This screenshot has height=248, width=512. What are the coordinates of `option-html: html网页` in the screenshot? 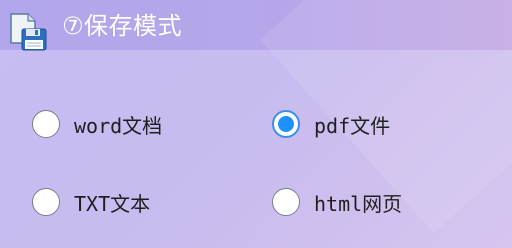 It's located at (337, 202).